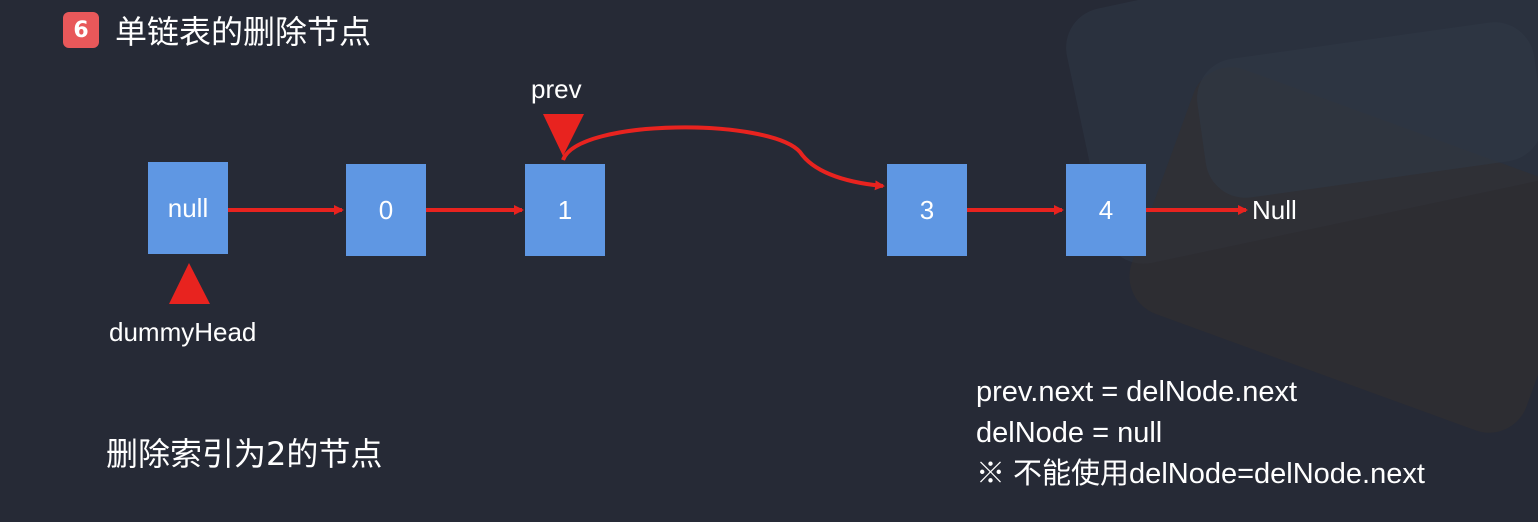  I want to click on section-number-badge: 6, so click(81, 30).